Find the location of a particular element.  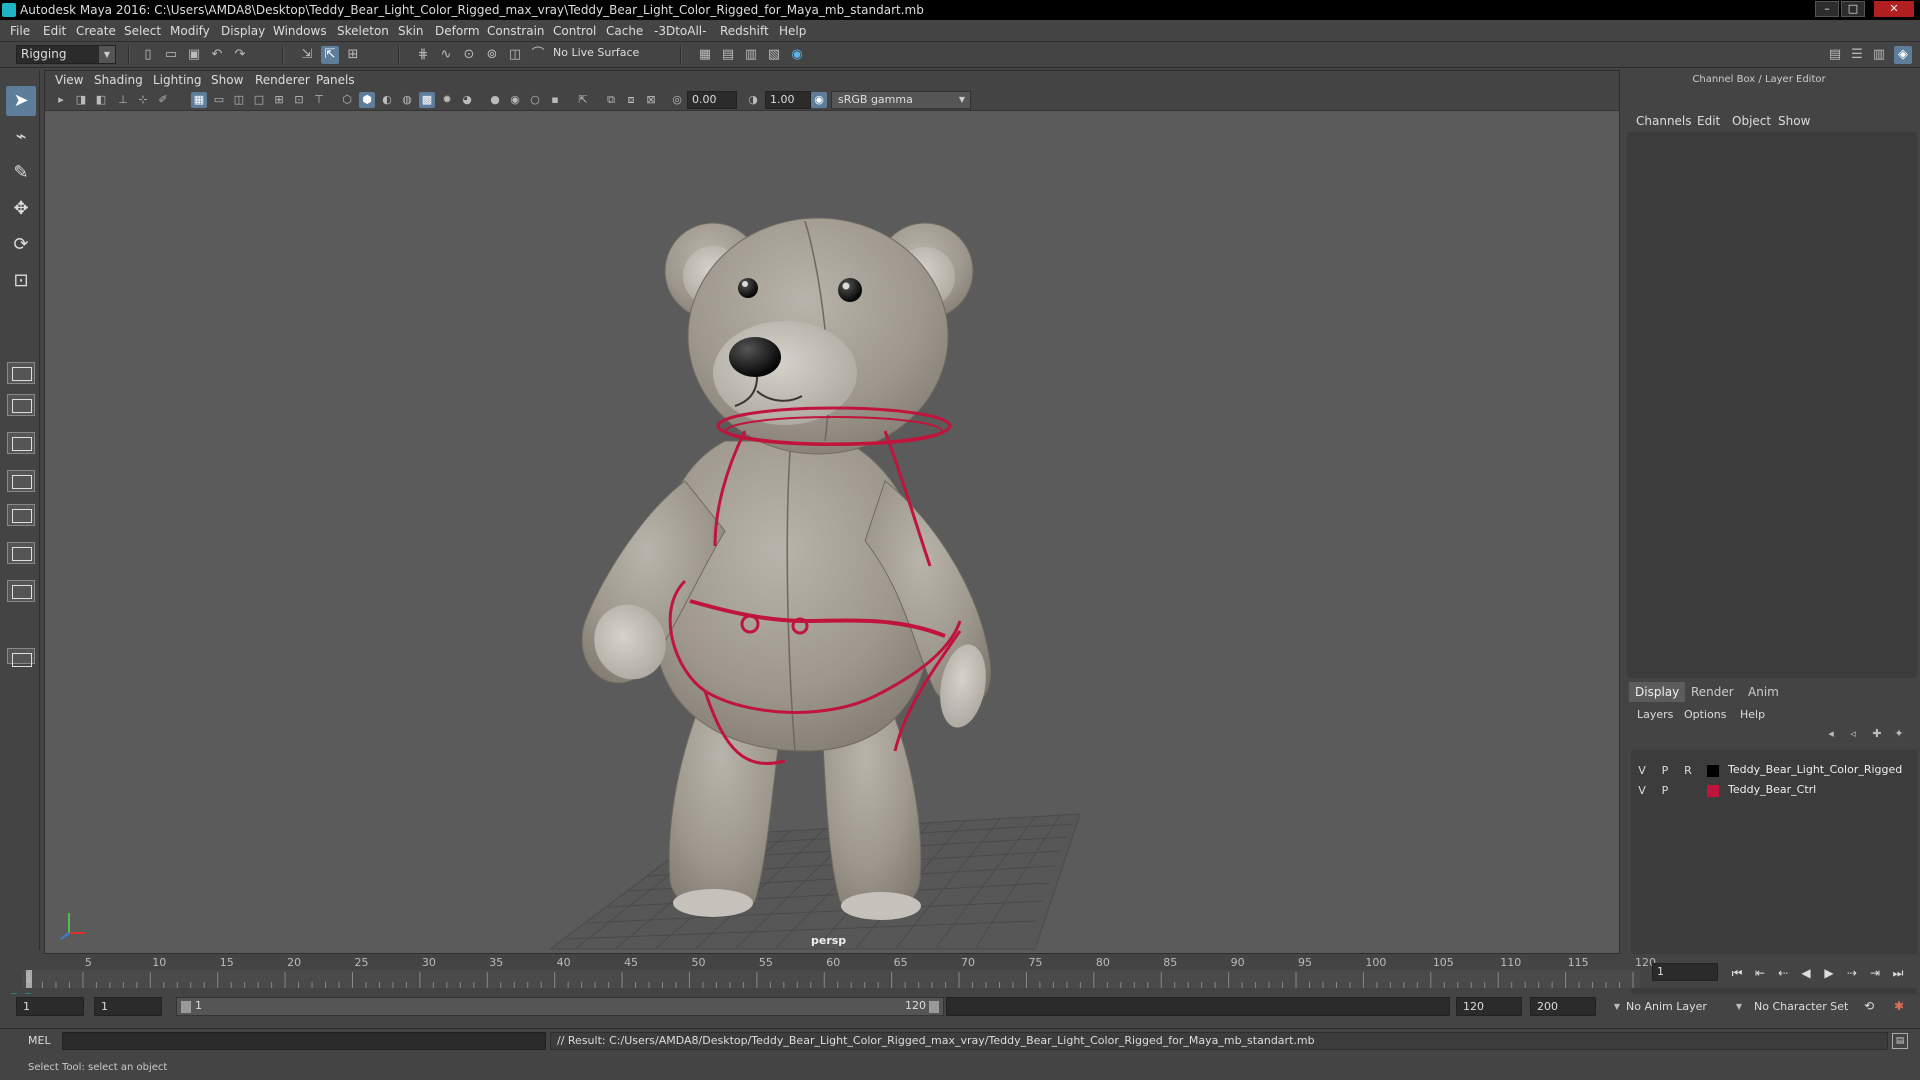

minimize-button: – is located at coordinates (1827, 9).